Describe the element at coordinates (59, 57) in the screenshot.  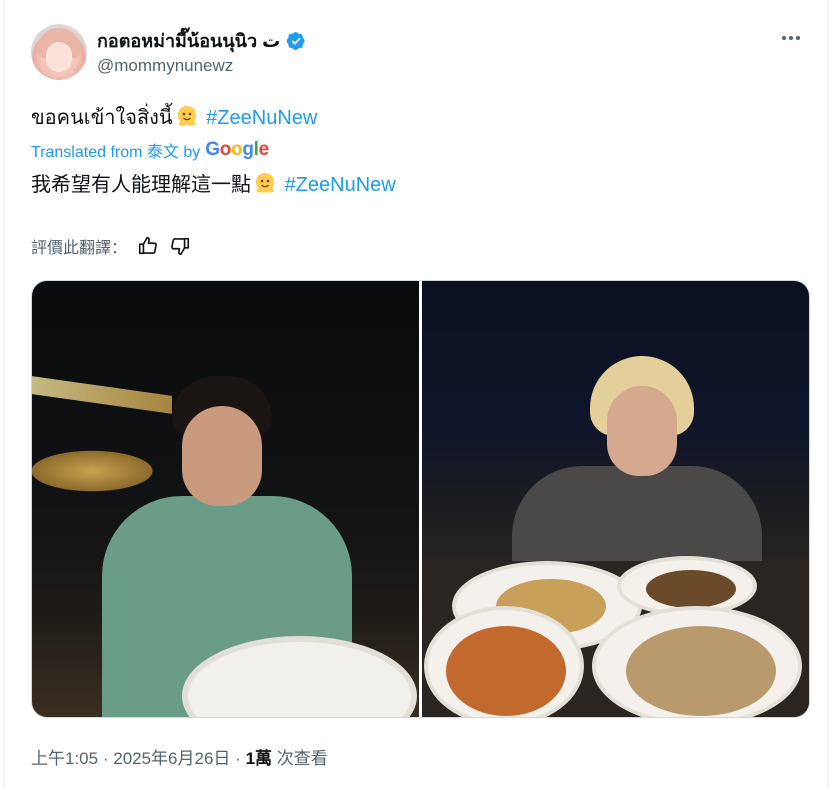
I see `avatar-face` at that location.